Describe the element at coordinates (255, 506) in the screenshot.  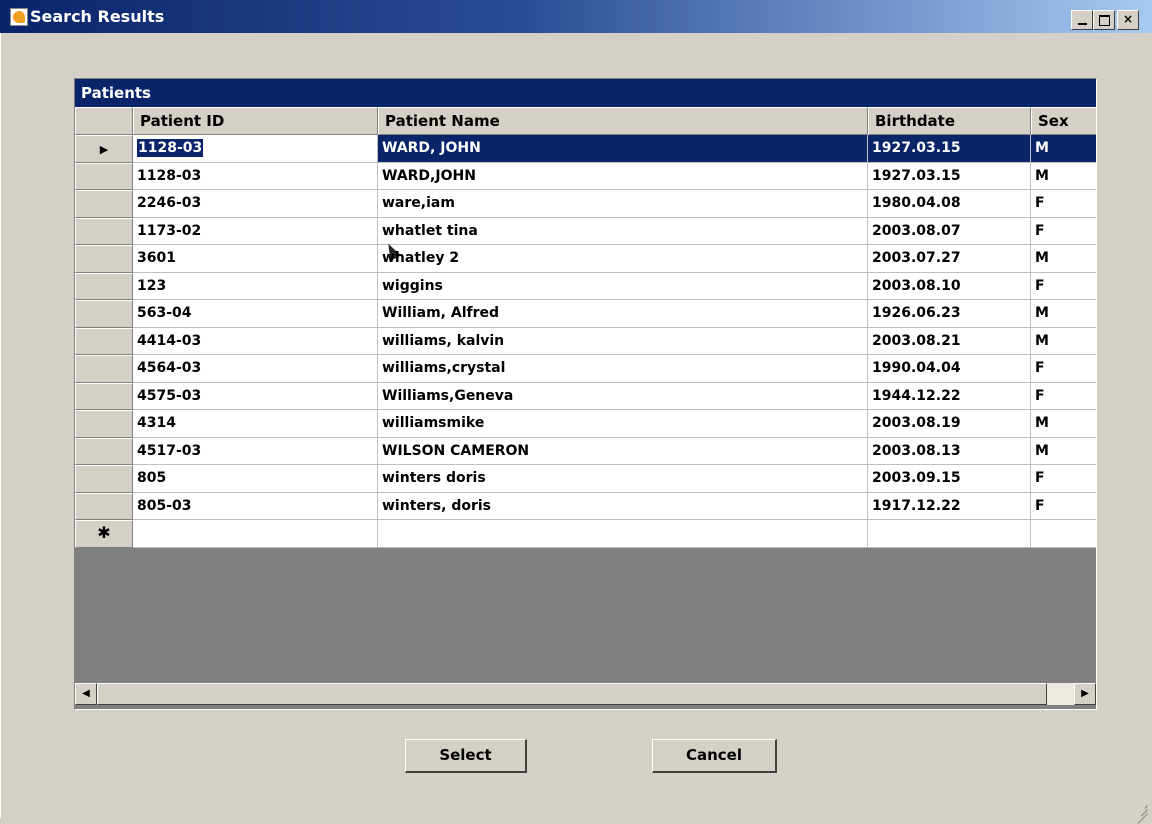
I see `cell-patient-id: 805-03` at that location.